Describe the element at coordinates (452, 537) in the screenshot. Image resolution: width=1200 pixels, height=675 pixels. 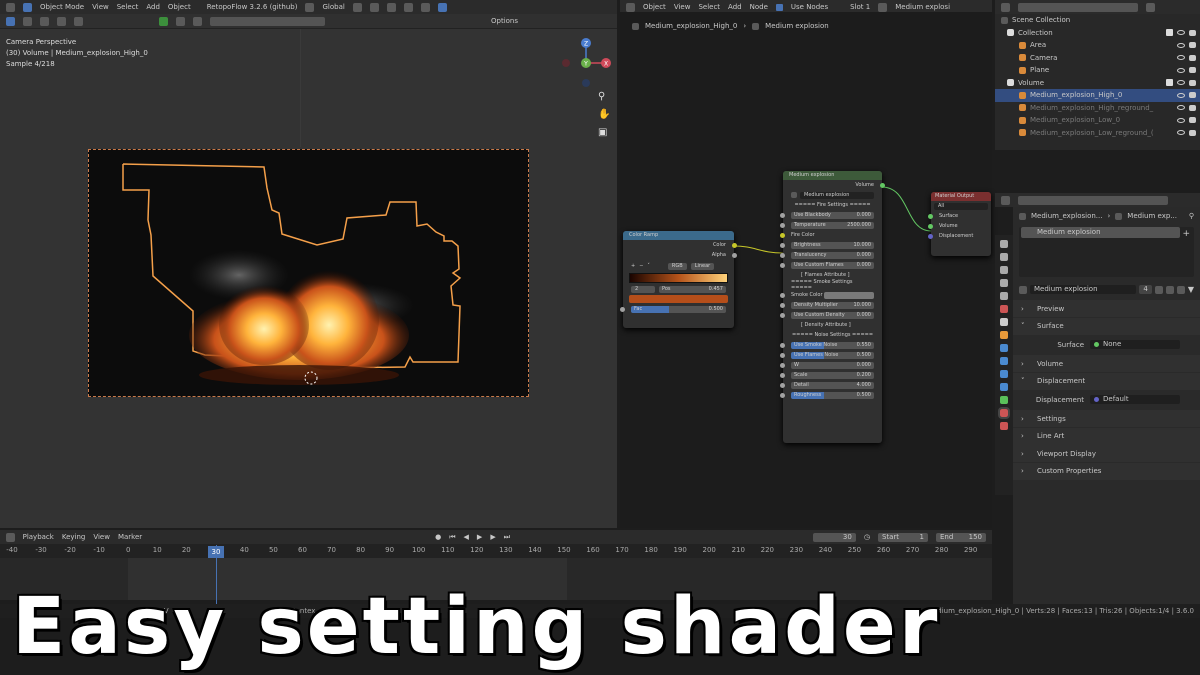
I see `jump-start-icon: ⏮` at that location.